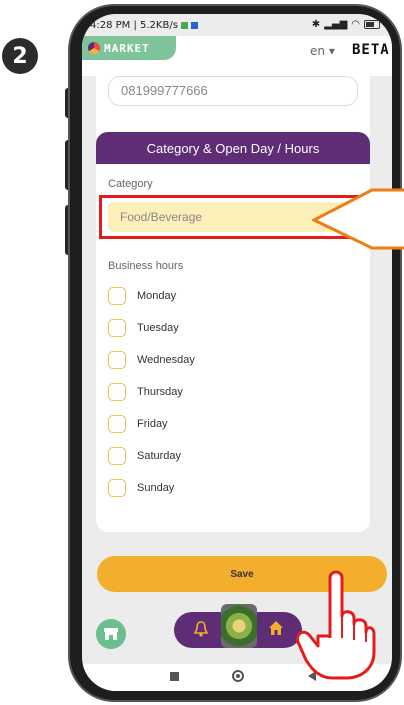 Image resolution: width=404 pixels, height=705 pixels. I want to click on battery-icon, so click(372, 24).